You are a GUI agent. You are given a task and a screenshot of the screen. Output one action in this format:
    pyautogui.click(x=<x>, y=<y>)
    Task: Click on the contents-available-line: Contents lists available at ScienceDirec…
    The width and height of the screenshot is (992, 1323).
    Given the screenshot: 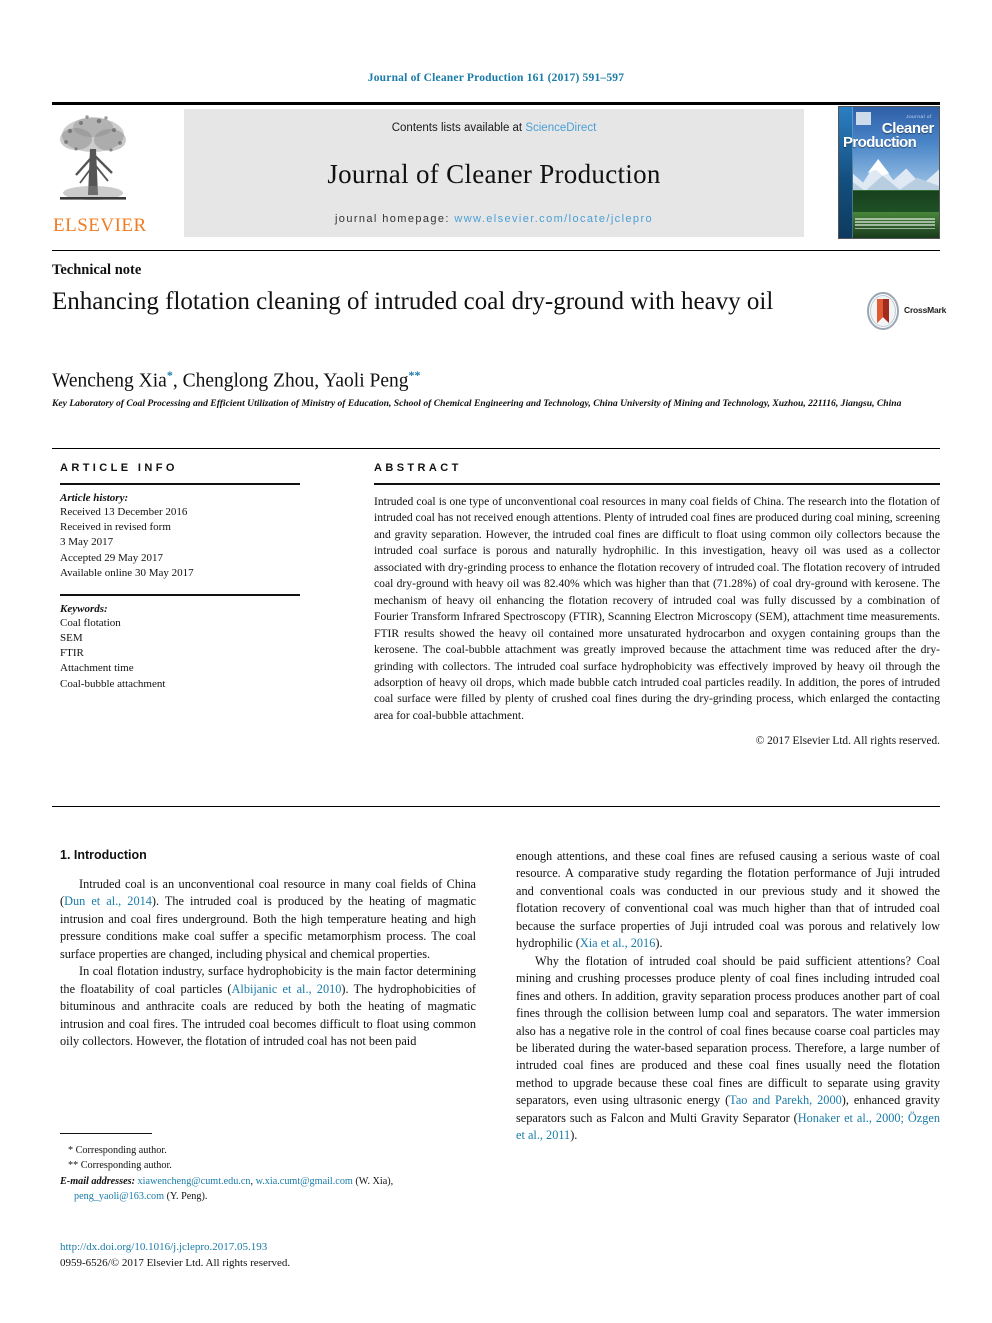 What is the action you would take?
    pyautogui.click(x=494, y=128)
    